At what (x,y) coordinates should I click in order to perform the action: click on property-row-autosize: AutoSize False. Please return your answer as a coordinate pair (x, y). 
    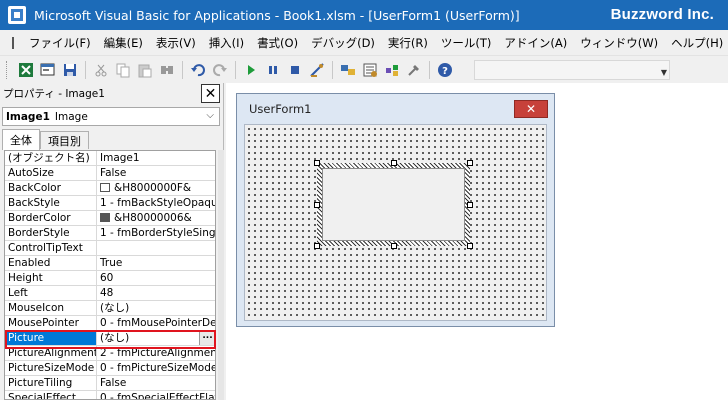
    Looking at the image, I should click on (110, 173).